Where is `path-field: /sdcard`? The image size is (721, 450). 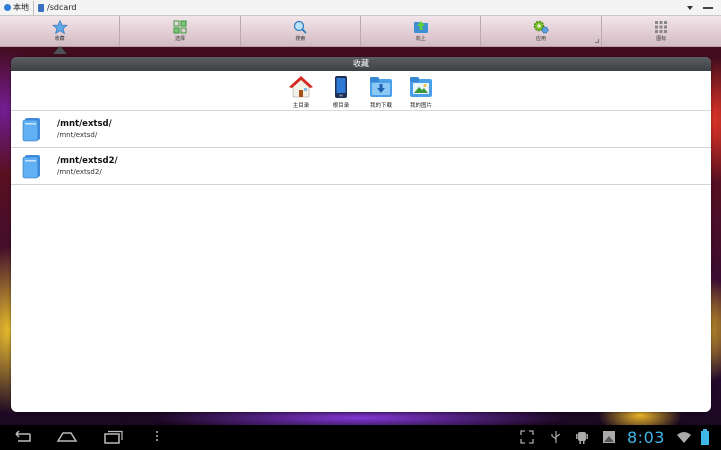 path-field: /sdcard is located at coordinates (360, 8).